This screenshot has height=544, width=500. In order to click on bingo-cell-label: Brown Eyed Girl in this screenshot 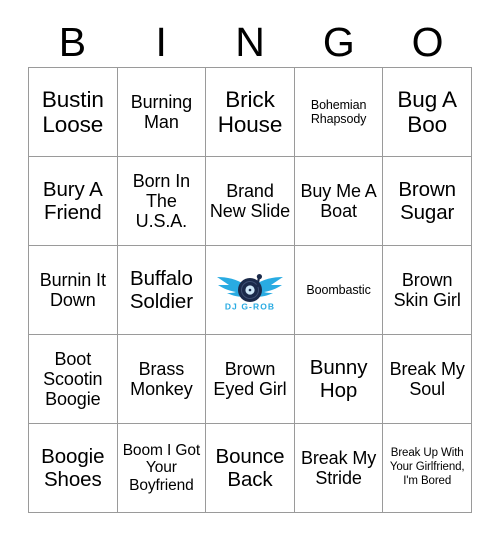, I will do `click(250, 378)`.